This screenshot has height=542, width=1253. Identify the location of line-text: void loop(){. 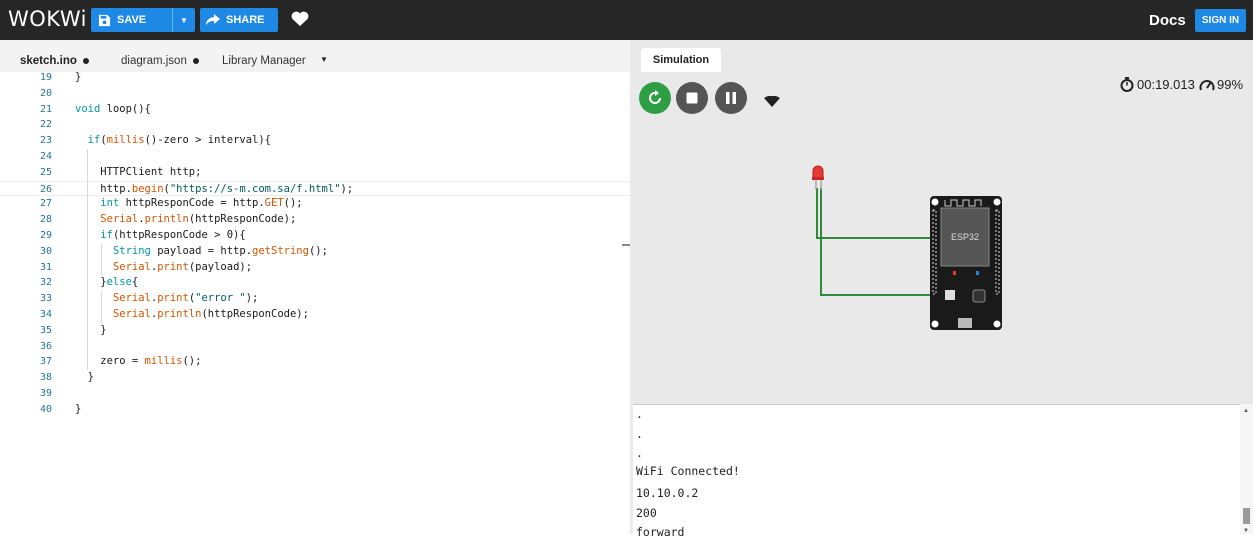
(113, 108).